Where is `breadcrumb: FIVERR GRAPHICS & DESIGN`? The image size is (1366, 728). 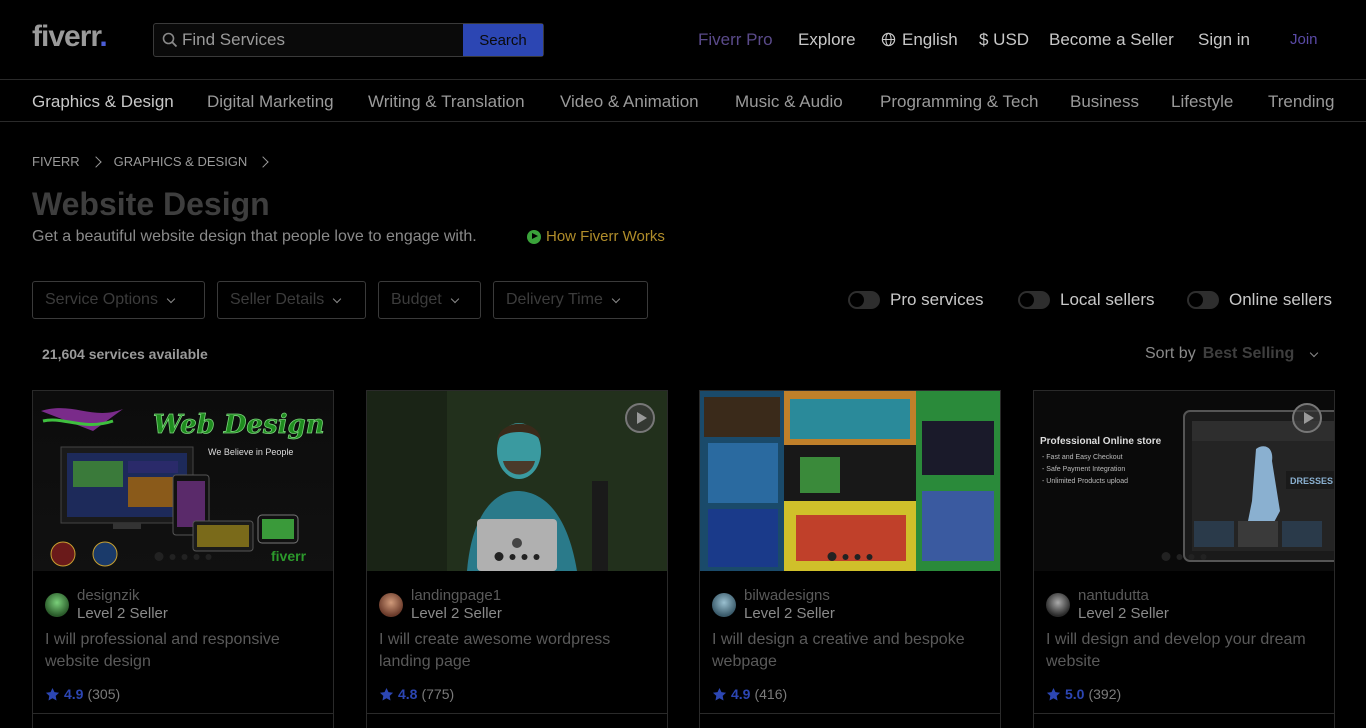 breadcrumb: FIVERR GRAPHICS & DESIGN is located at coordinates (152, 161).